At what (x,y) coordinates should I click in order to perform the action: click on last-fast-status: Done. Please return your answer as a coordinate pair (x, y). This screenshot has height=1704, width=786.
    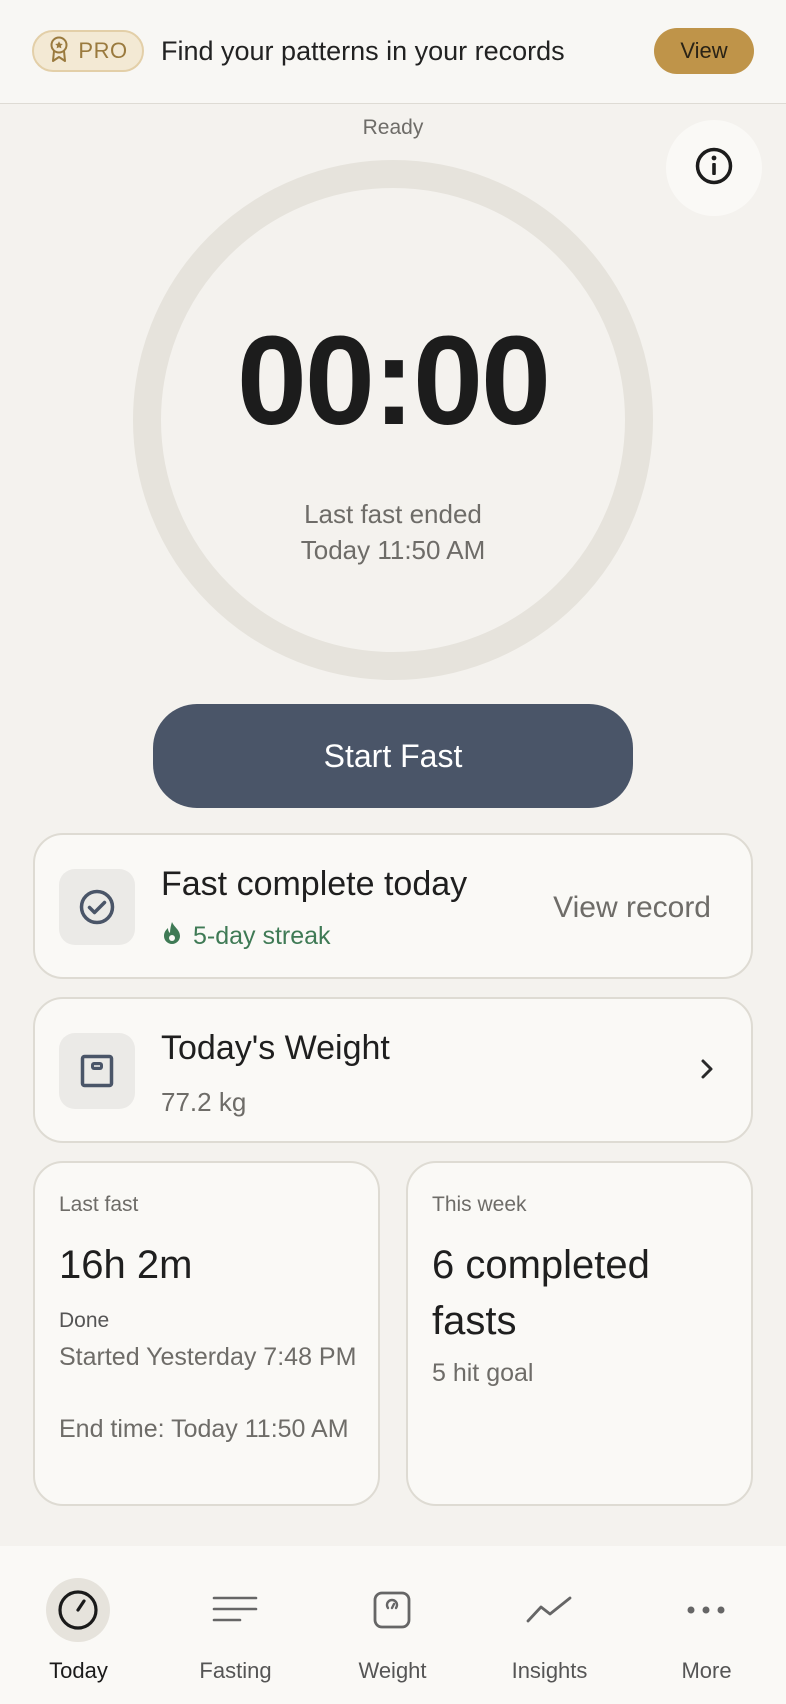
    Looking at the image, I should click on (84, 1320).